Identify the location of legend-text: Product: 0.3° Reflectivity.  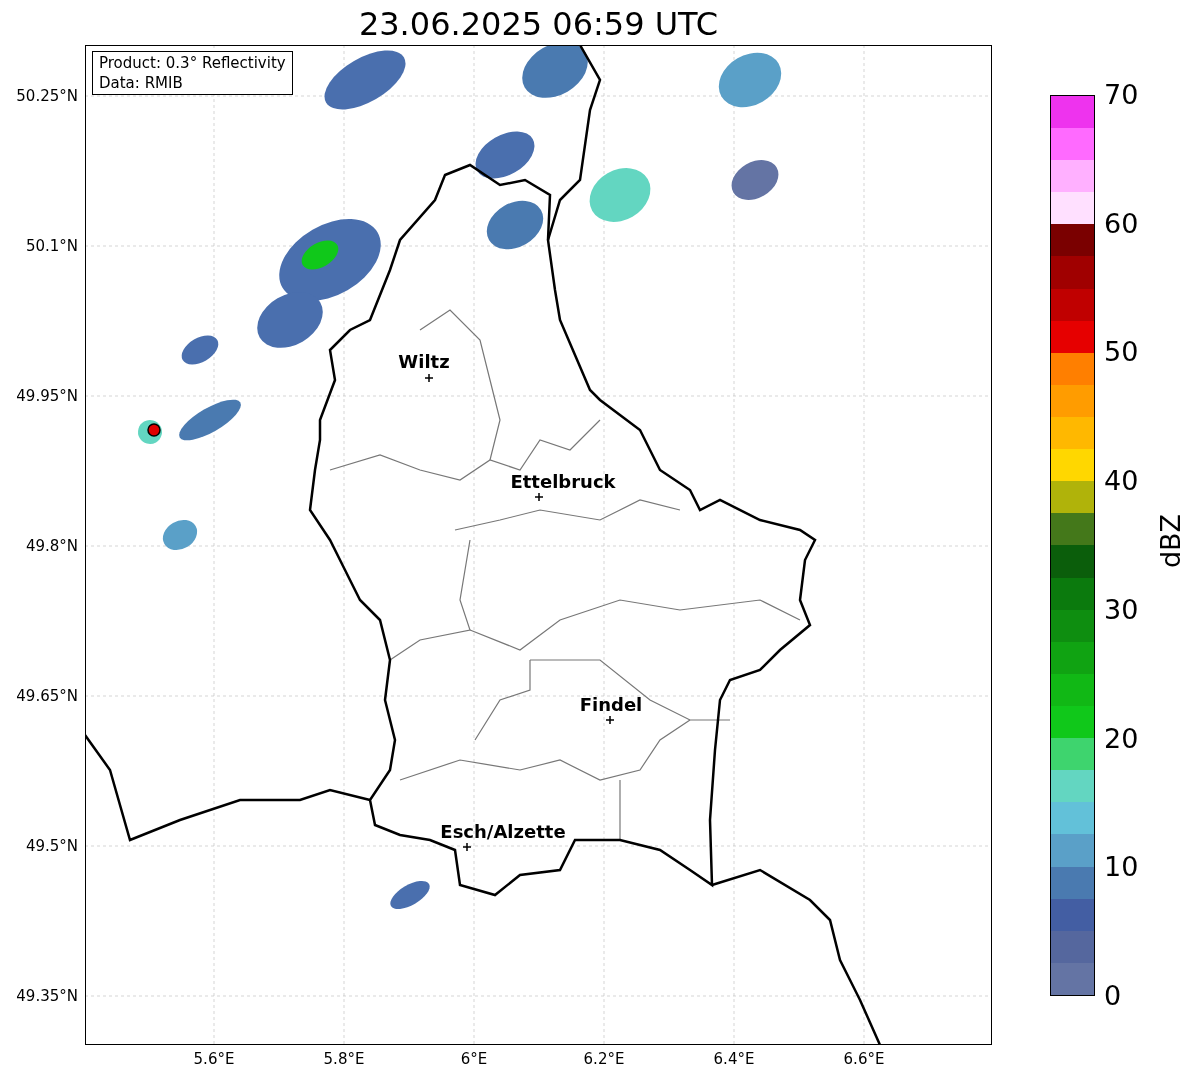
(192, 63).